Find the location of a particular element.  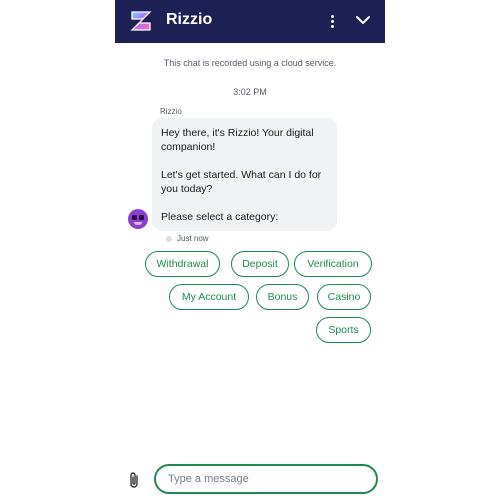

status-dot-icon is located at coordinates (169, 238).